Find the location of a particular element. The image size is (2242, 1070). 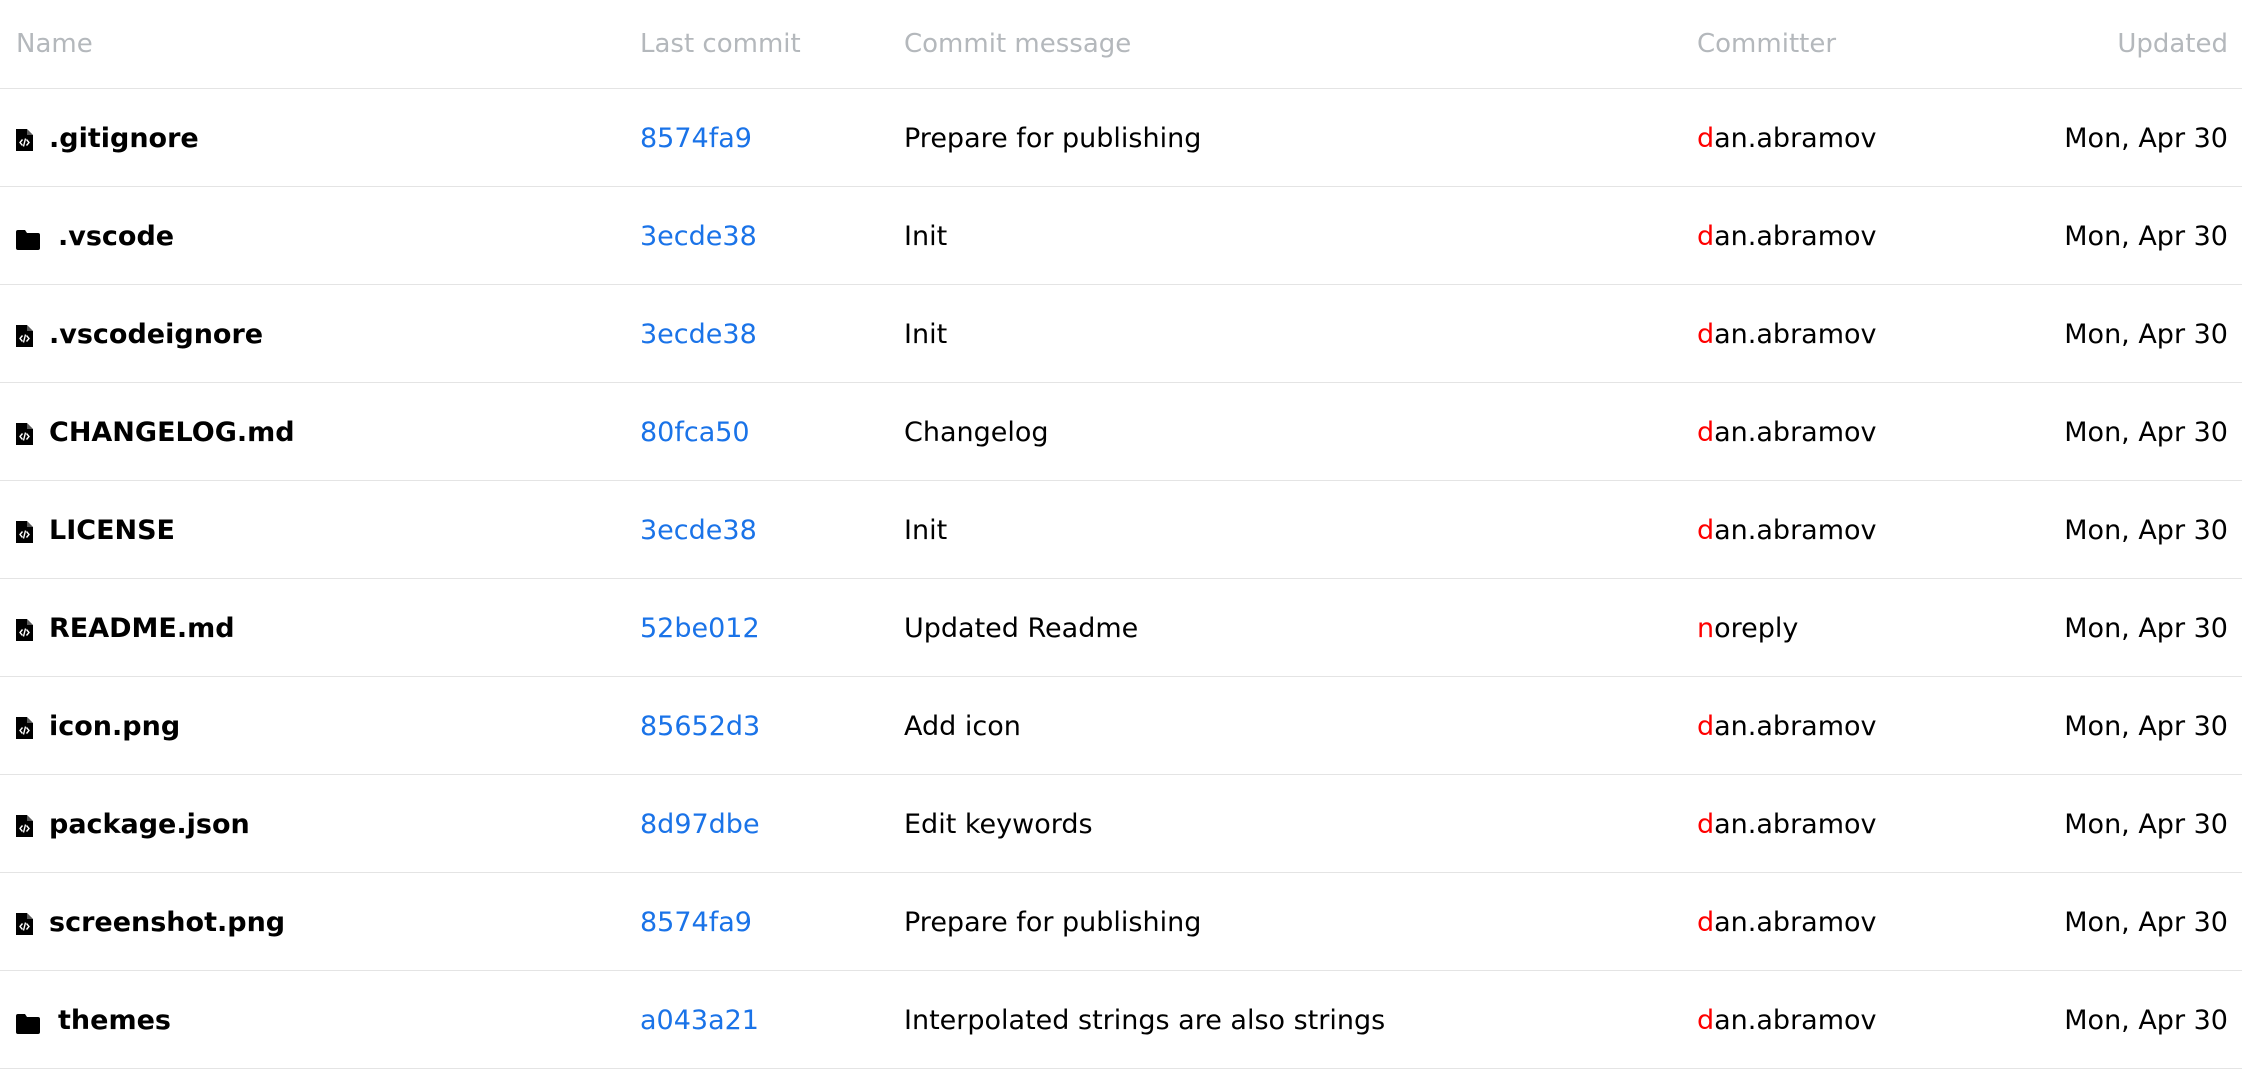

file-name-link: icon.png is located at coordinates (114, 726).